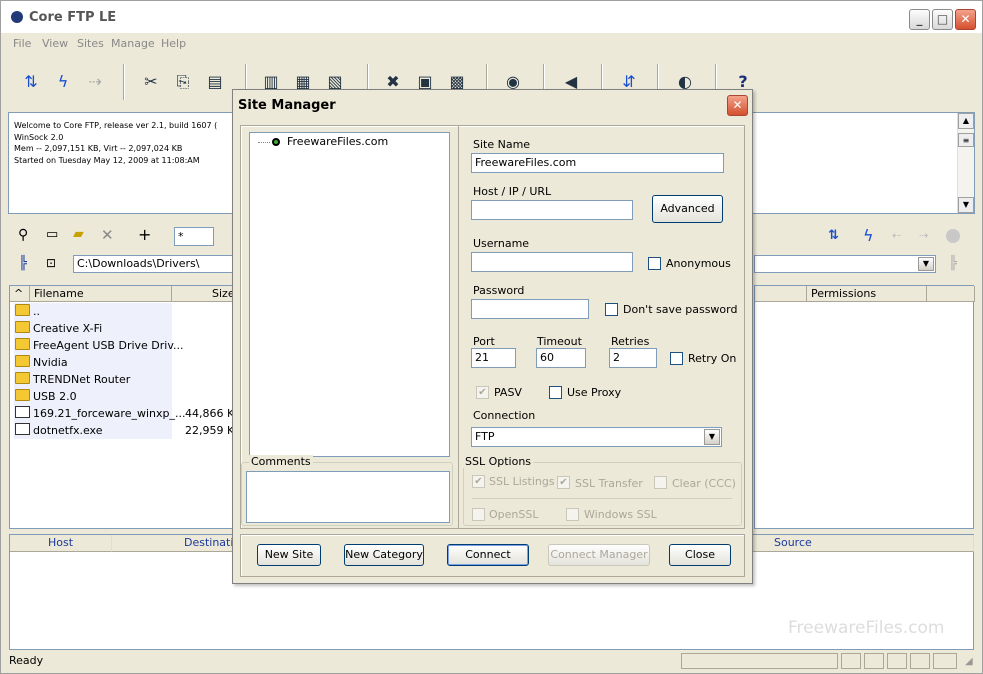 The image size is (983, 674). Describe the element at coordinates (866, 628) in the screenshot. I see `watermark: FreewareFiles.com` at that location.